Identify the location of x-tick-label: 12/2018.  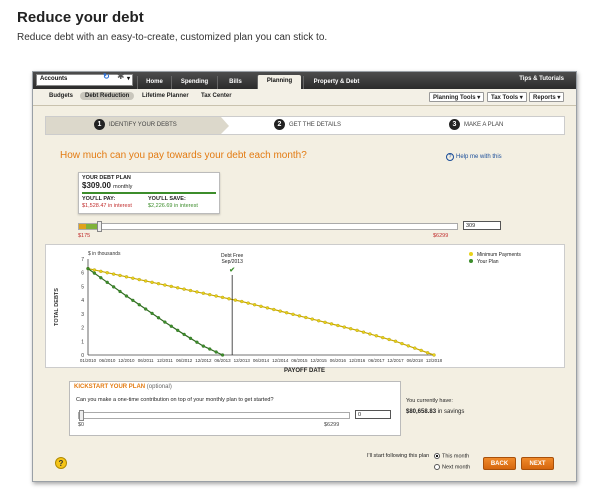
(434, 360).